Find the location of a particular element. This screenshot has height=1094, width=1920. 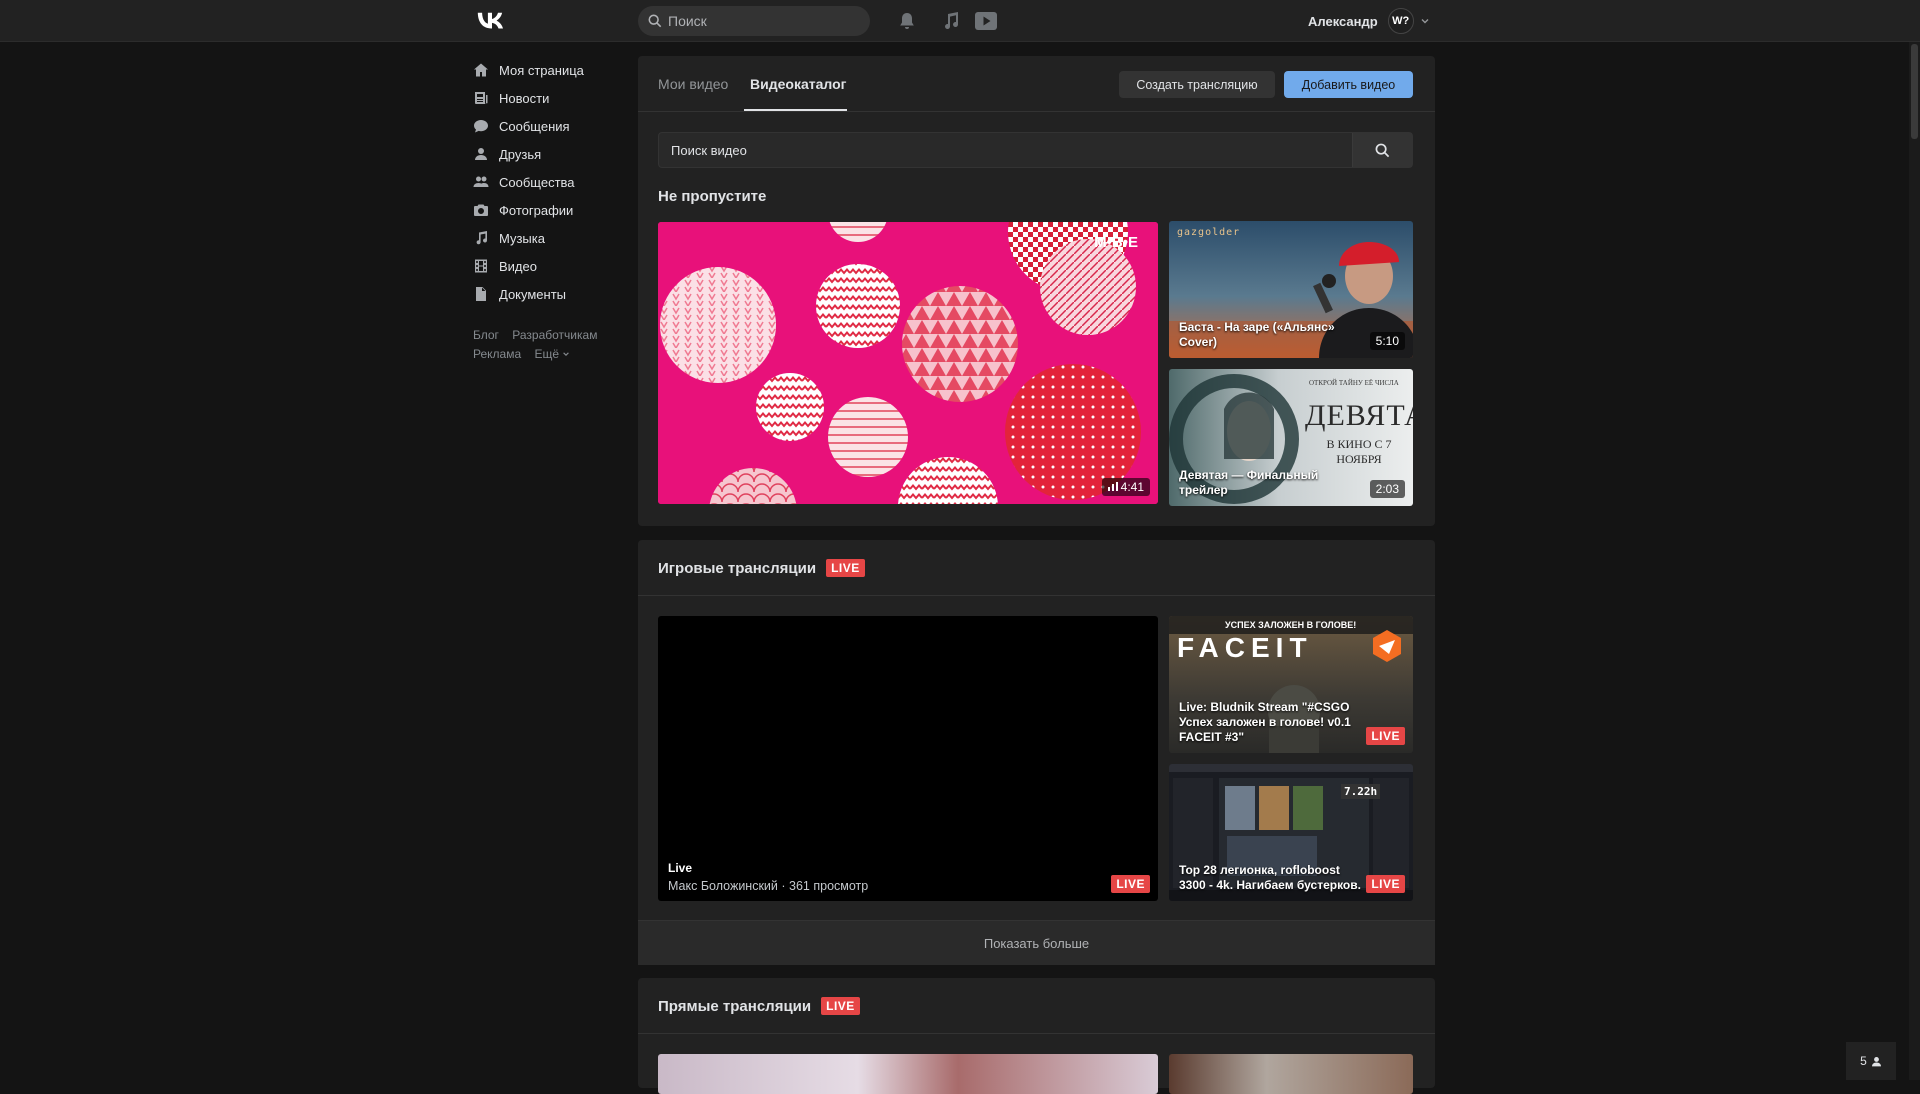

stream-meta: Макс Боложинский · 361 просмотр is located at coordinates (768, 886).